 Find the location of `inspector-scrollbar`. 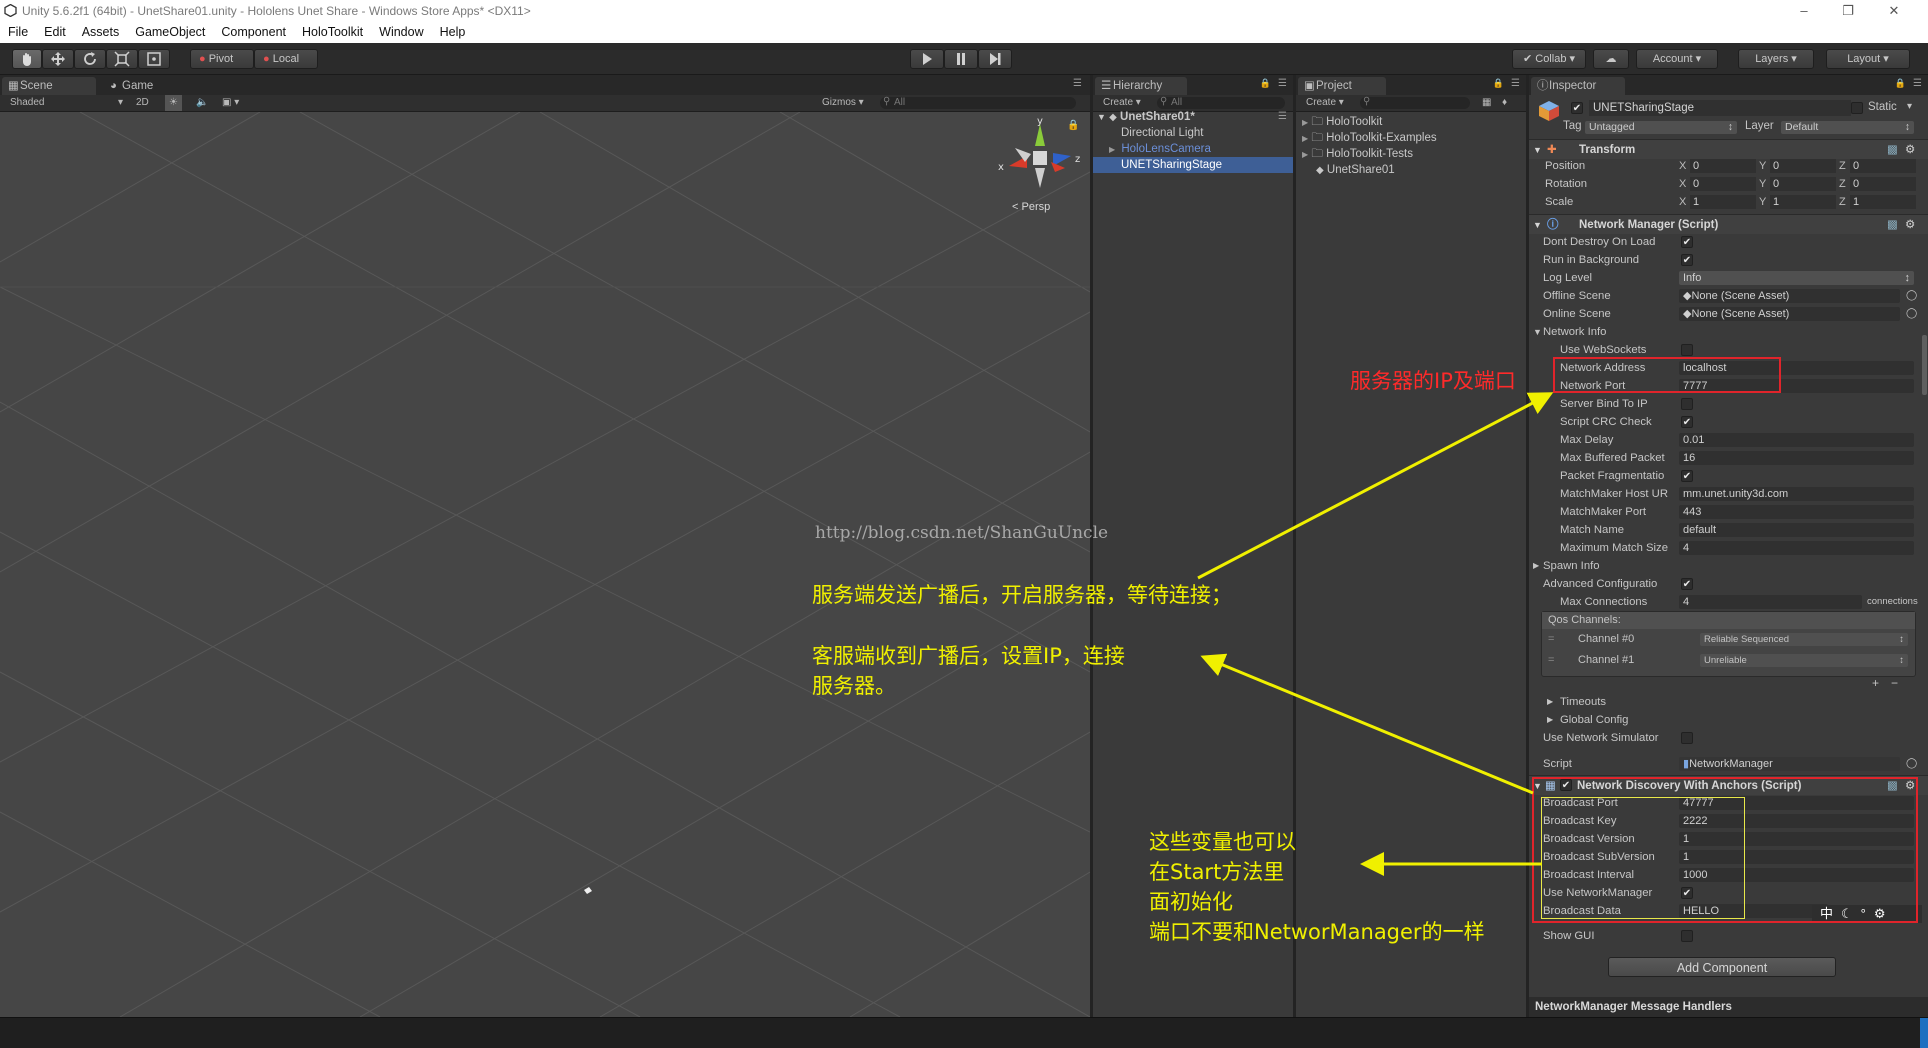

inspector-scrollbar is located at coordinates (1924, 365).